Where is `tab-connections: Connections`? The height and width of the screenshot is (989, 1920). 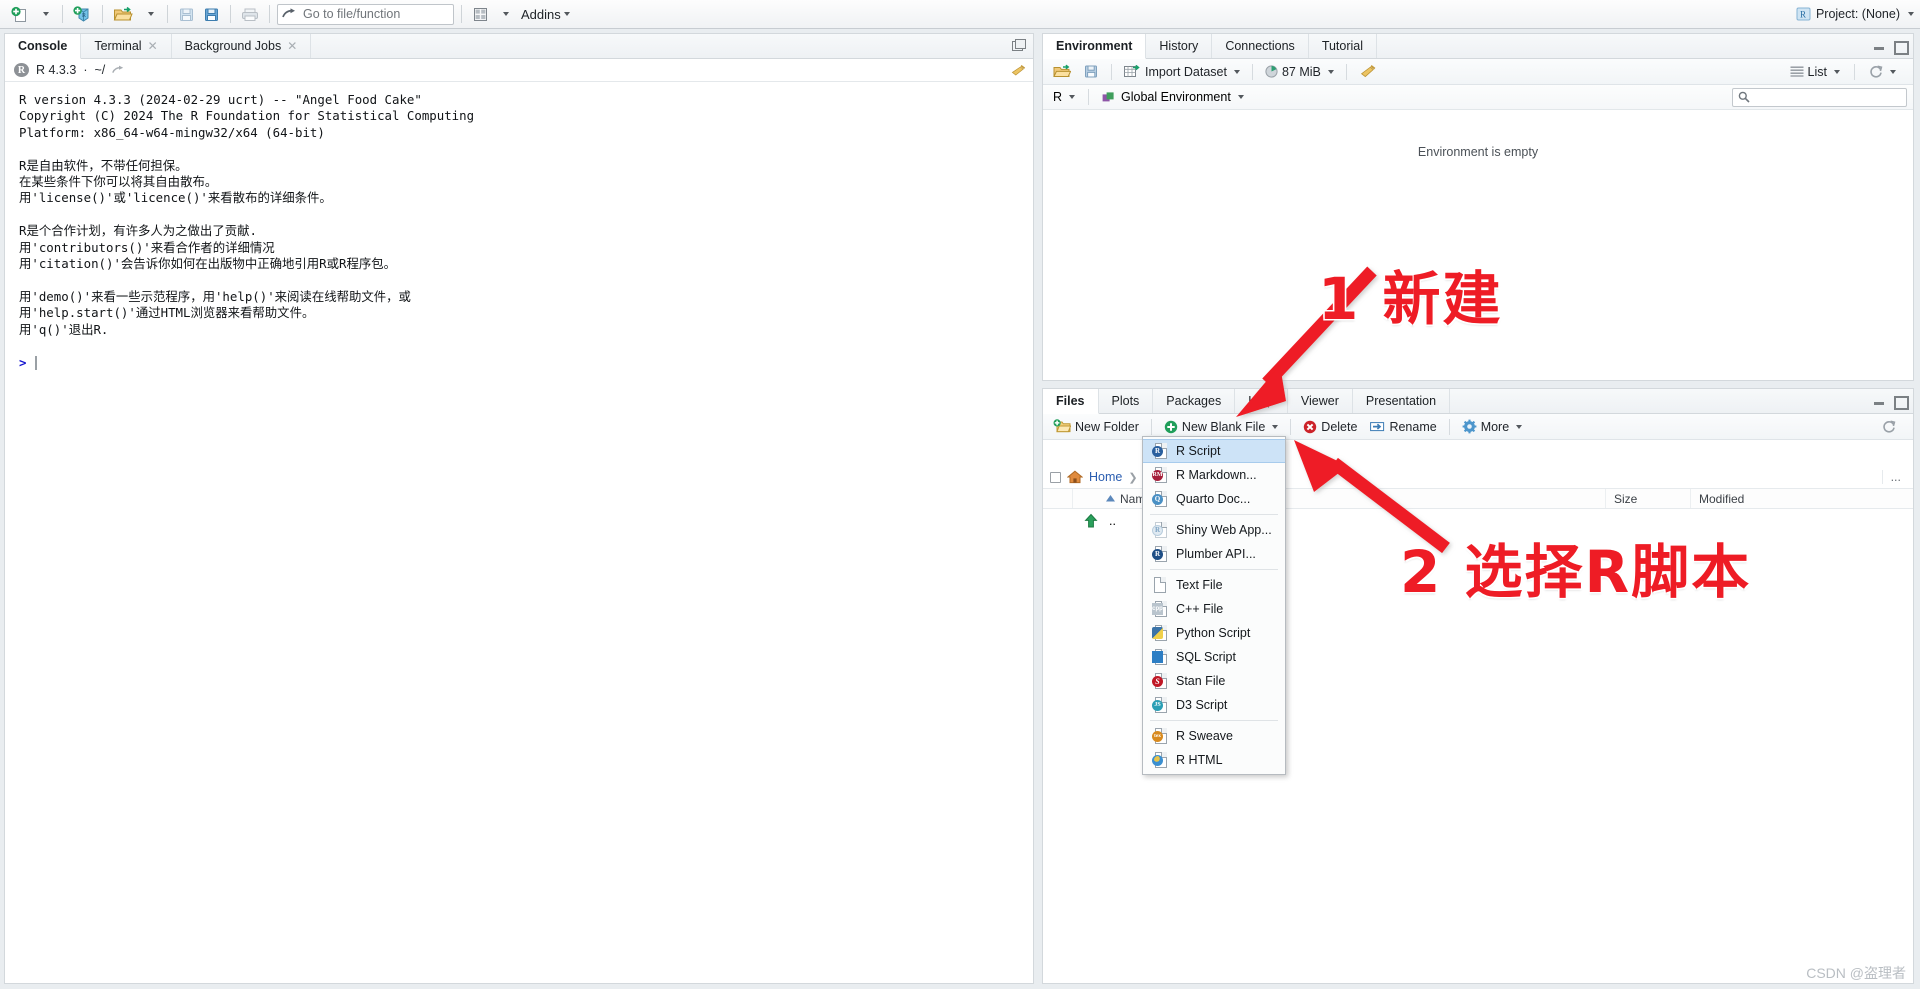 tab-connections: Connections is located at coordinates (1260, 46).